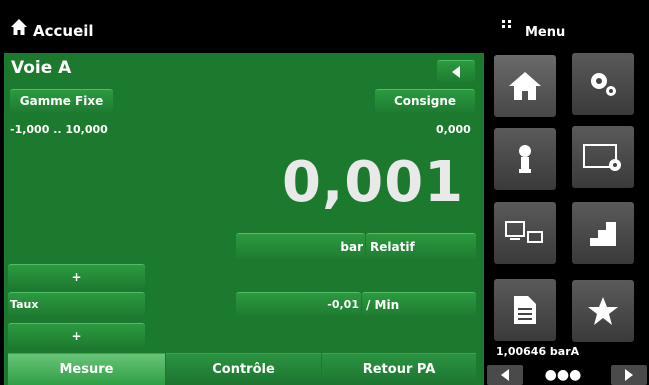  What do you see at coordinates (300, 246) in the screenshot?
I see `unit-button: bar` at bounding box center [300, 246].